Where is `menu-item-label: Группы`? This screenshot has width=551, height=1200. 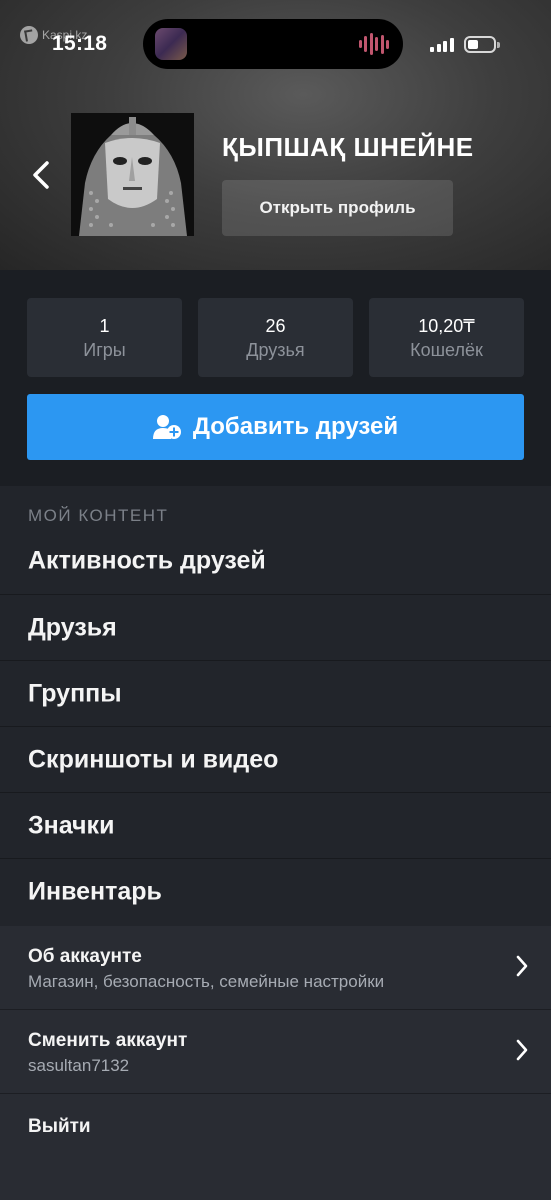 menu-item-label: Группы is located at coordinates (75, 693).